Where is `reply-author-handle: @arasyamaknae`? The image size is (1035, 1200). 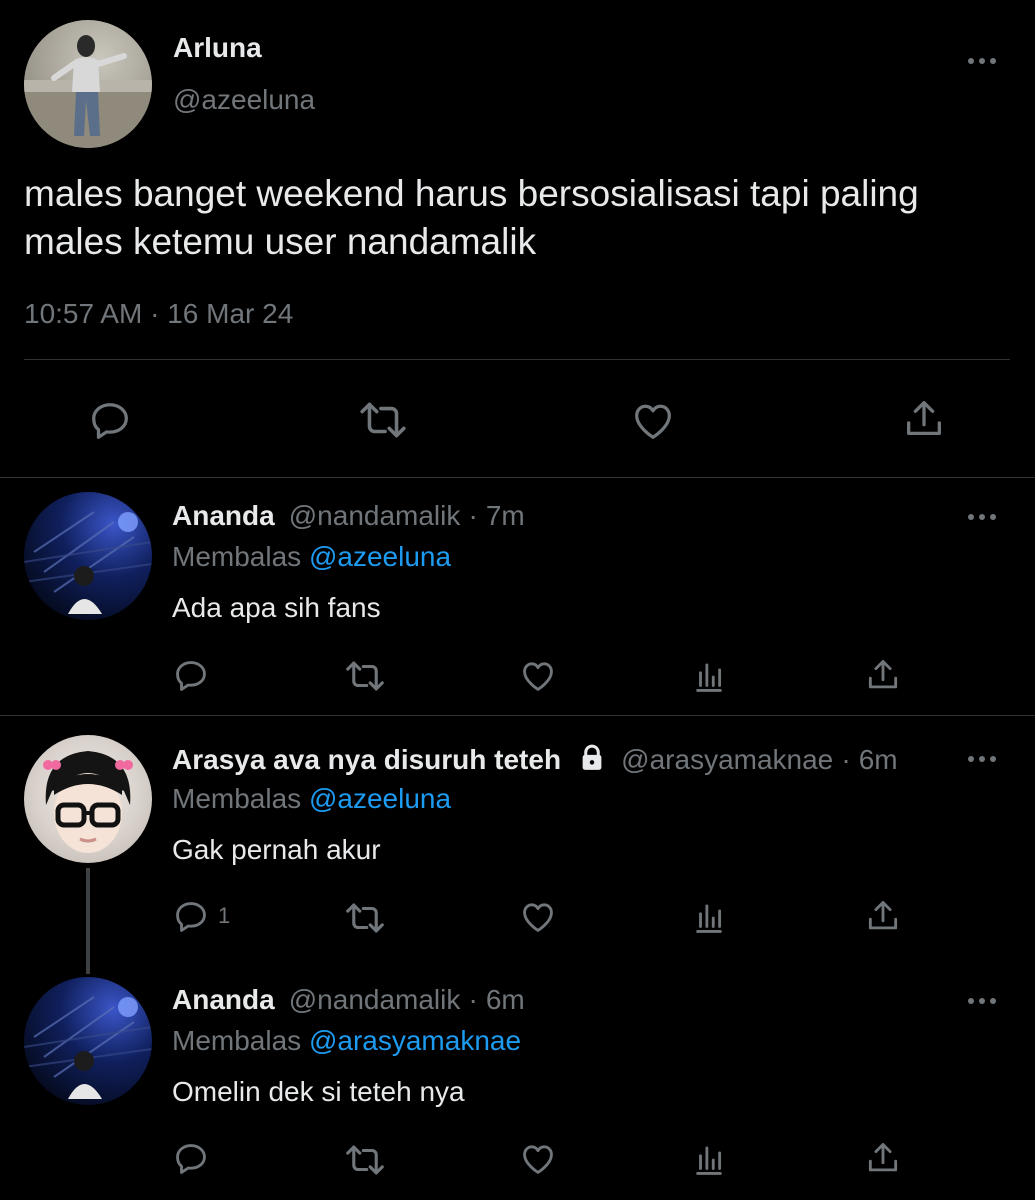 reply-author-handle: @arasyamaknae is located at coordinates (727, 759).